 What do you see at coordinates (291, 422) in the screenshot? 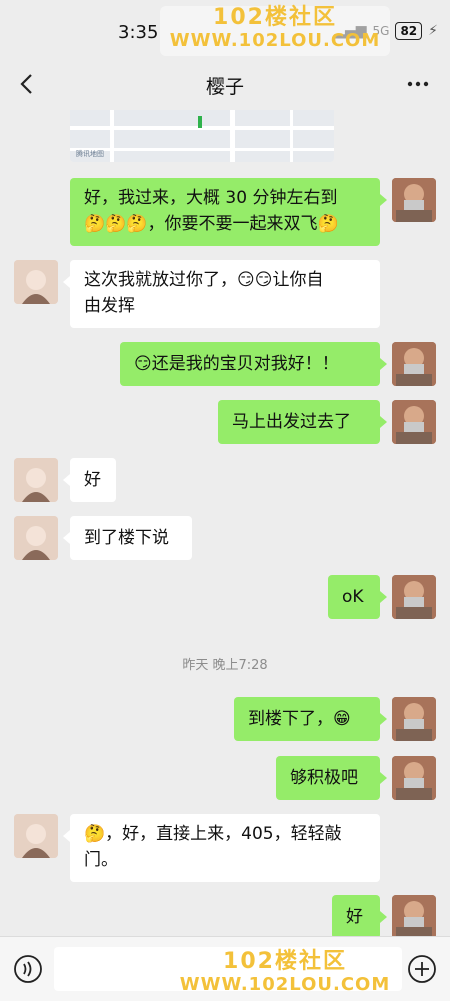
I see `message-text: 马上出发过去了` at bounding box center [291, 422].